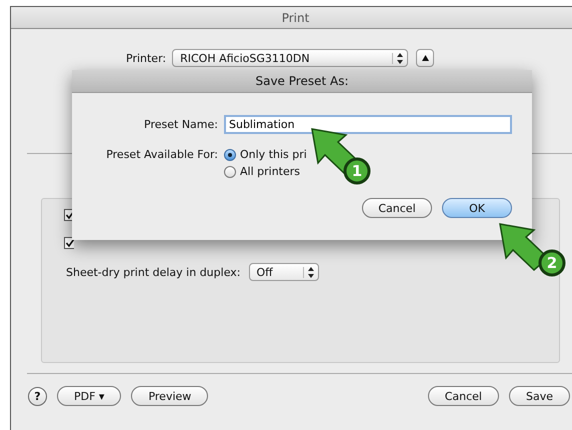  What do you see at coordinates (37, 396) in the screenshot?
I see `help-button: ?` at bounding box center [37, 396].